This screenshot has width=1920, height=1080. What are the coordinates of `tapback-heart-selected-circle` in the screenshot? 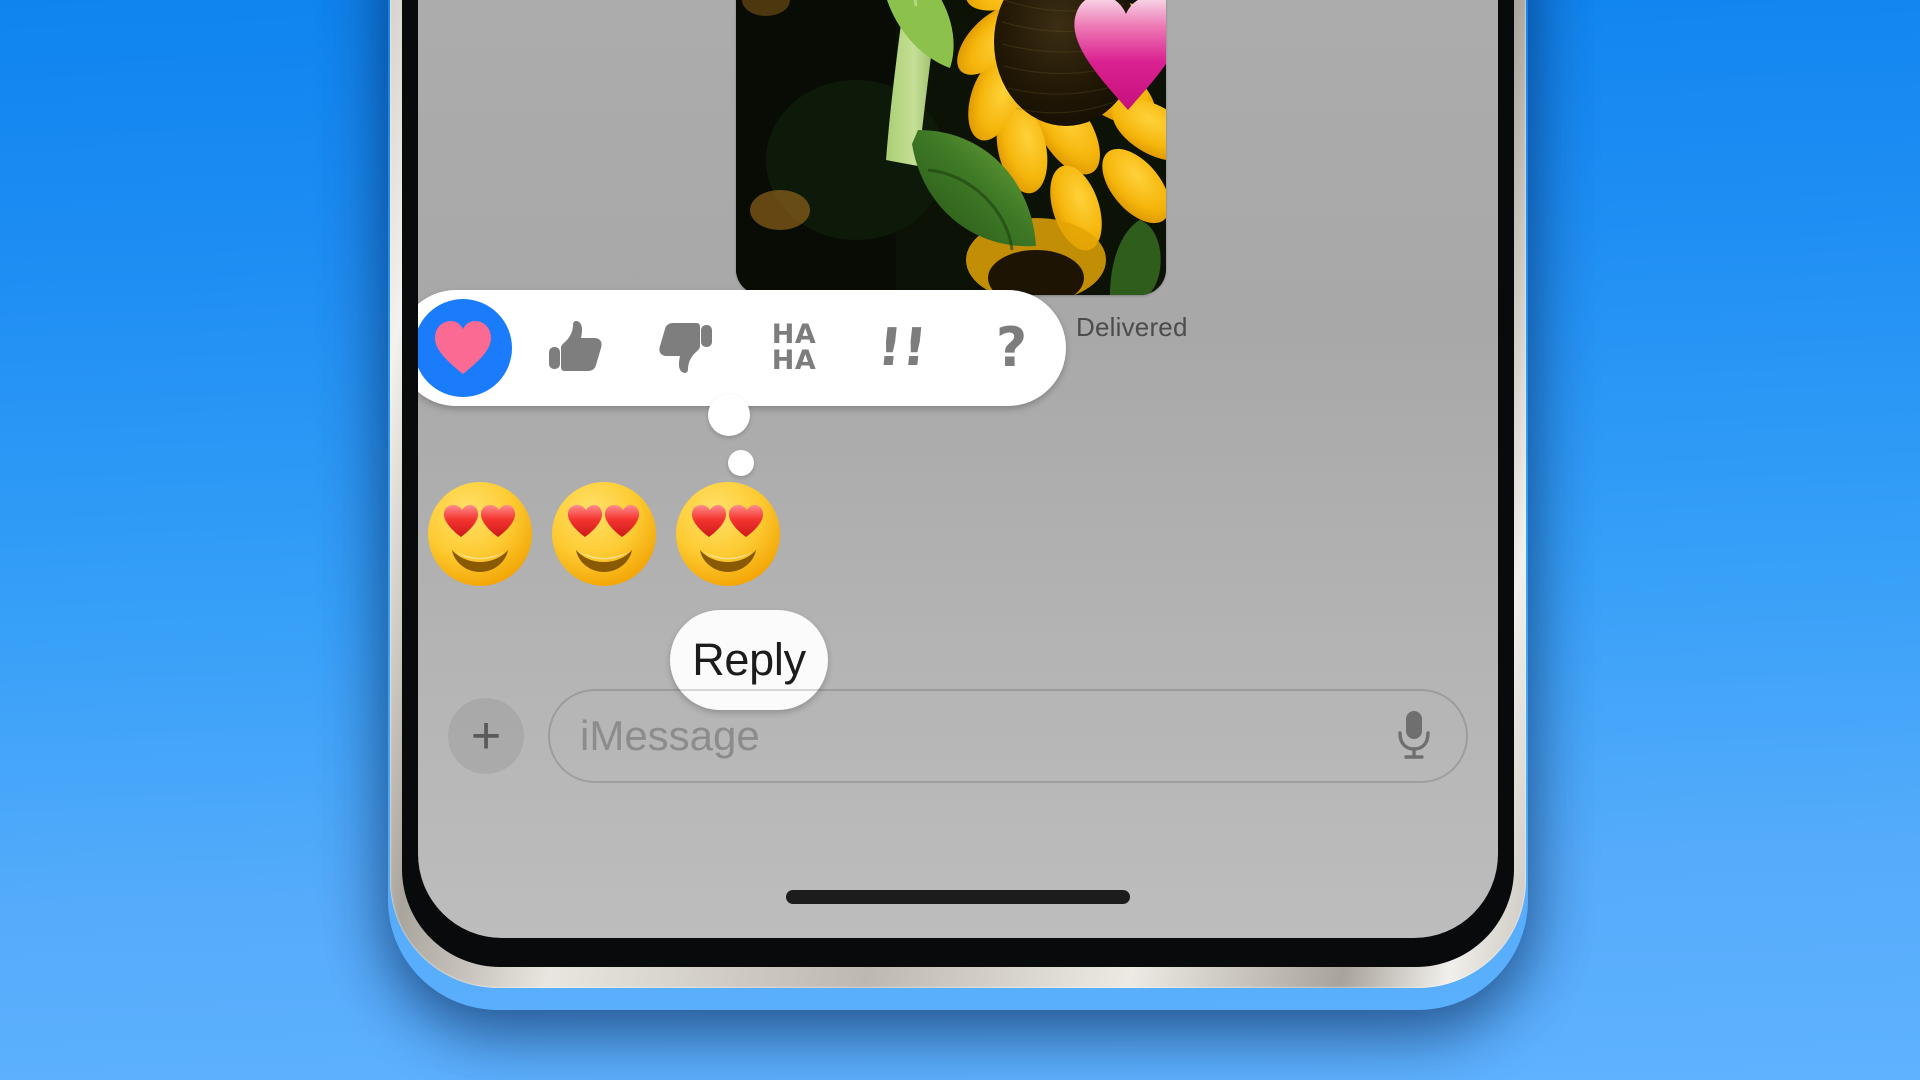 It's located at (465, 348).